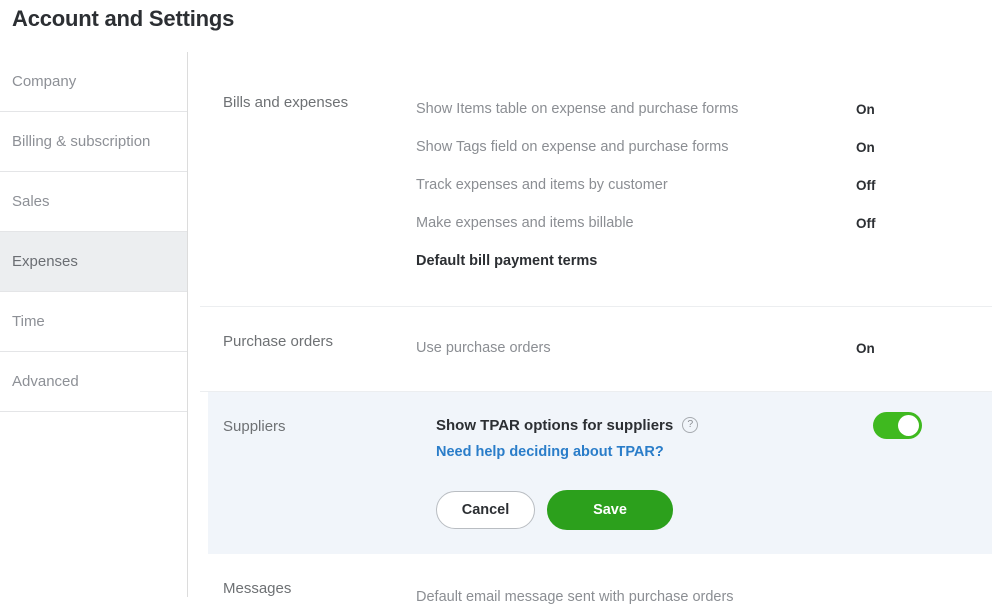 The image size is (1000, 616). I want to click on save-button: Save, so click(610, 510).